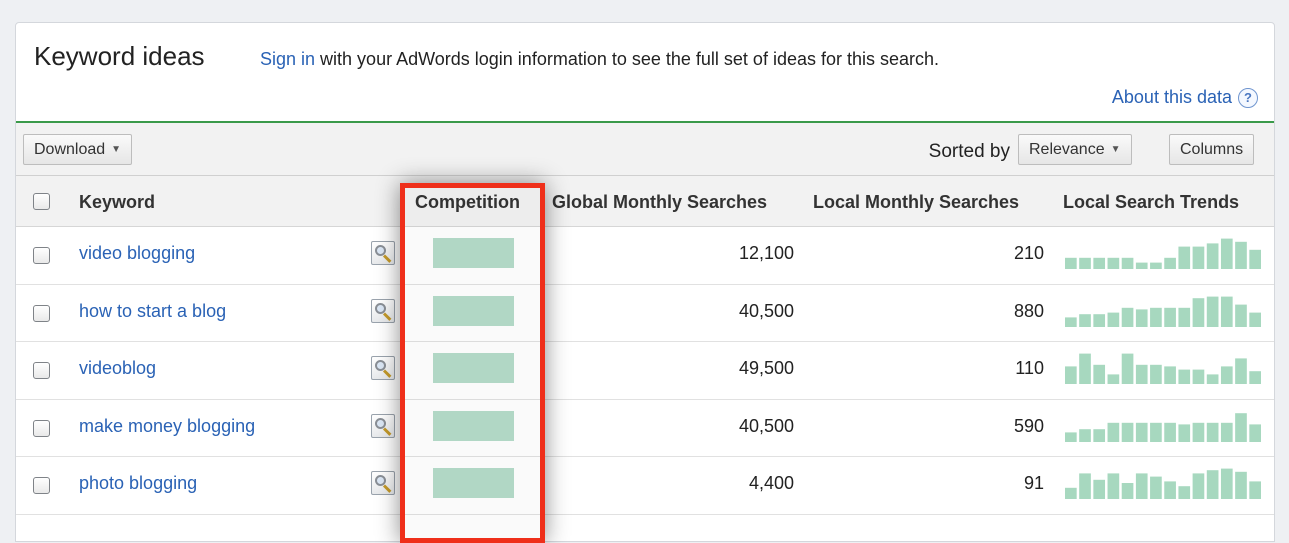 Image resolution: width=1289 pixels, height=543 pixels. Describe the element at coordinates (771, 483) in the screenshot. I see `global-monthly-searches: 4,400` at that location.